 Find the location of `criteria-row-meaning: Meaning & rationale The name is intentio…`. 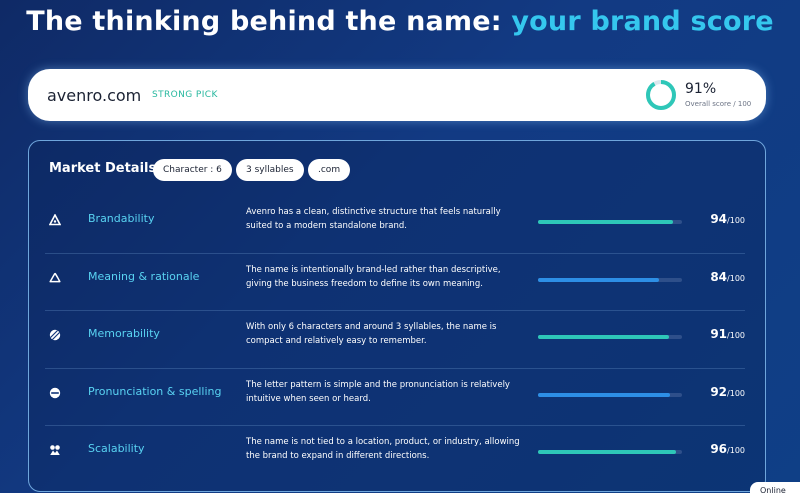

criteria-row-meaning: Meaning & rationale The name is intentio… is located at coordinates (395, 282).